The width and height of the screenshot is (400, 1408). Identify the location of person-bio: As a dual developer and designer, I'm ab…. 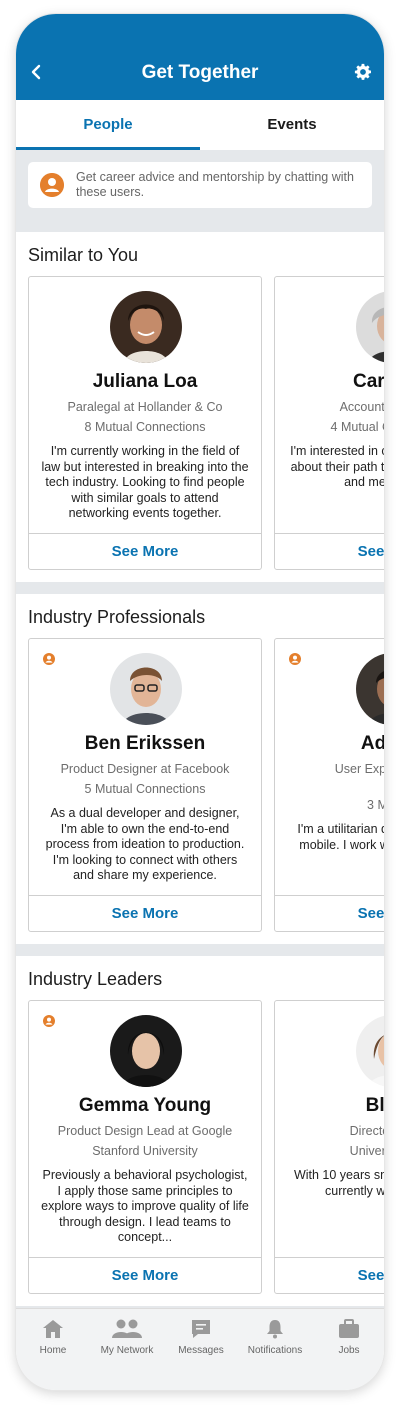
(145, 844).